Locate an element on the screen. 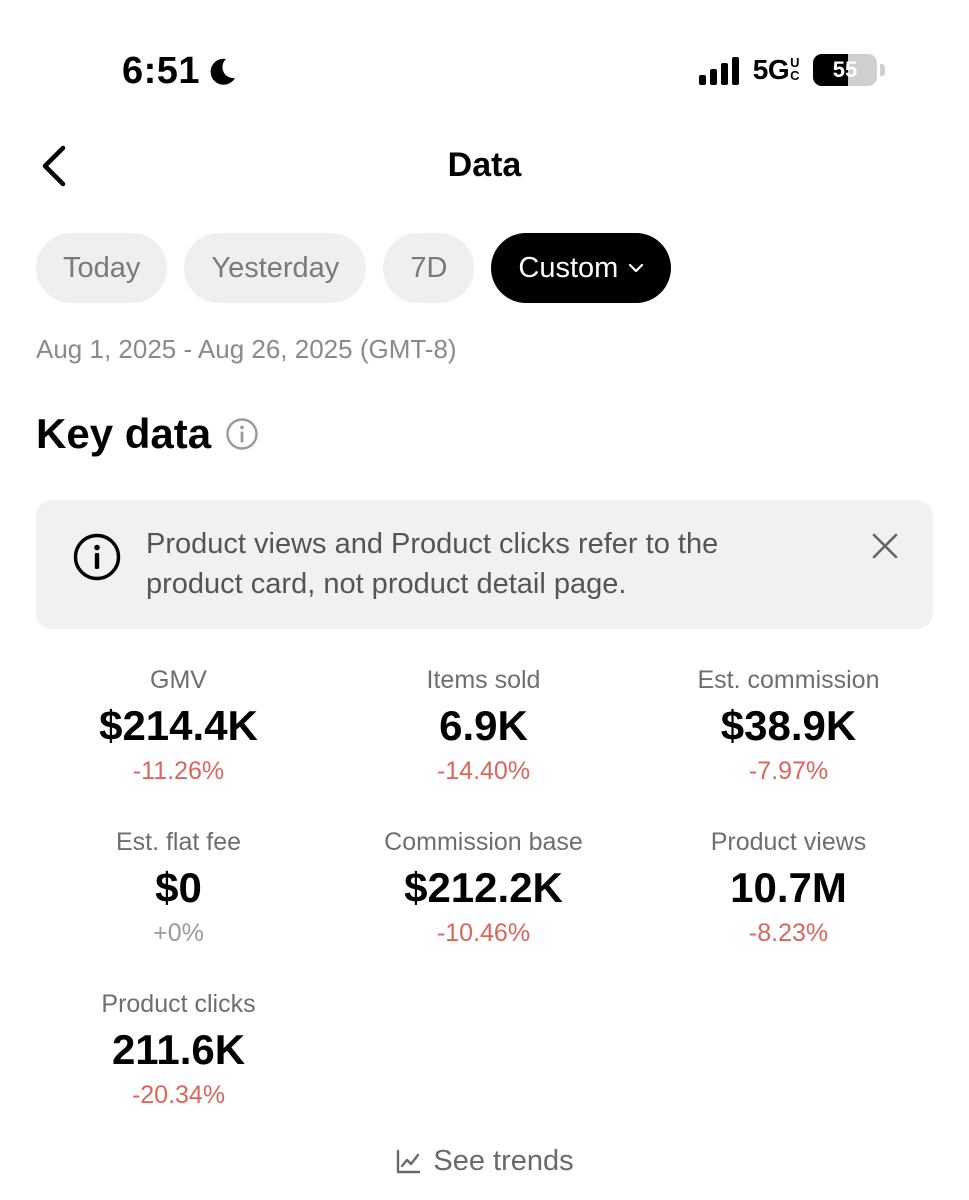  network-badge: U C is located at coordinates (794, 69).